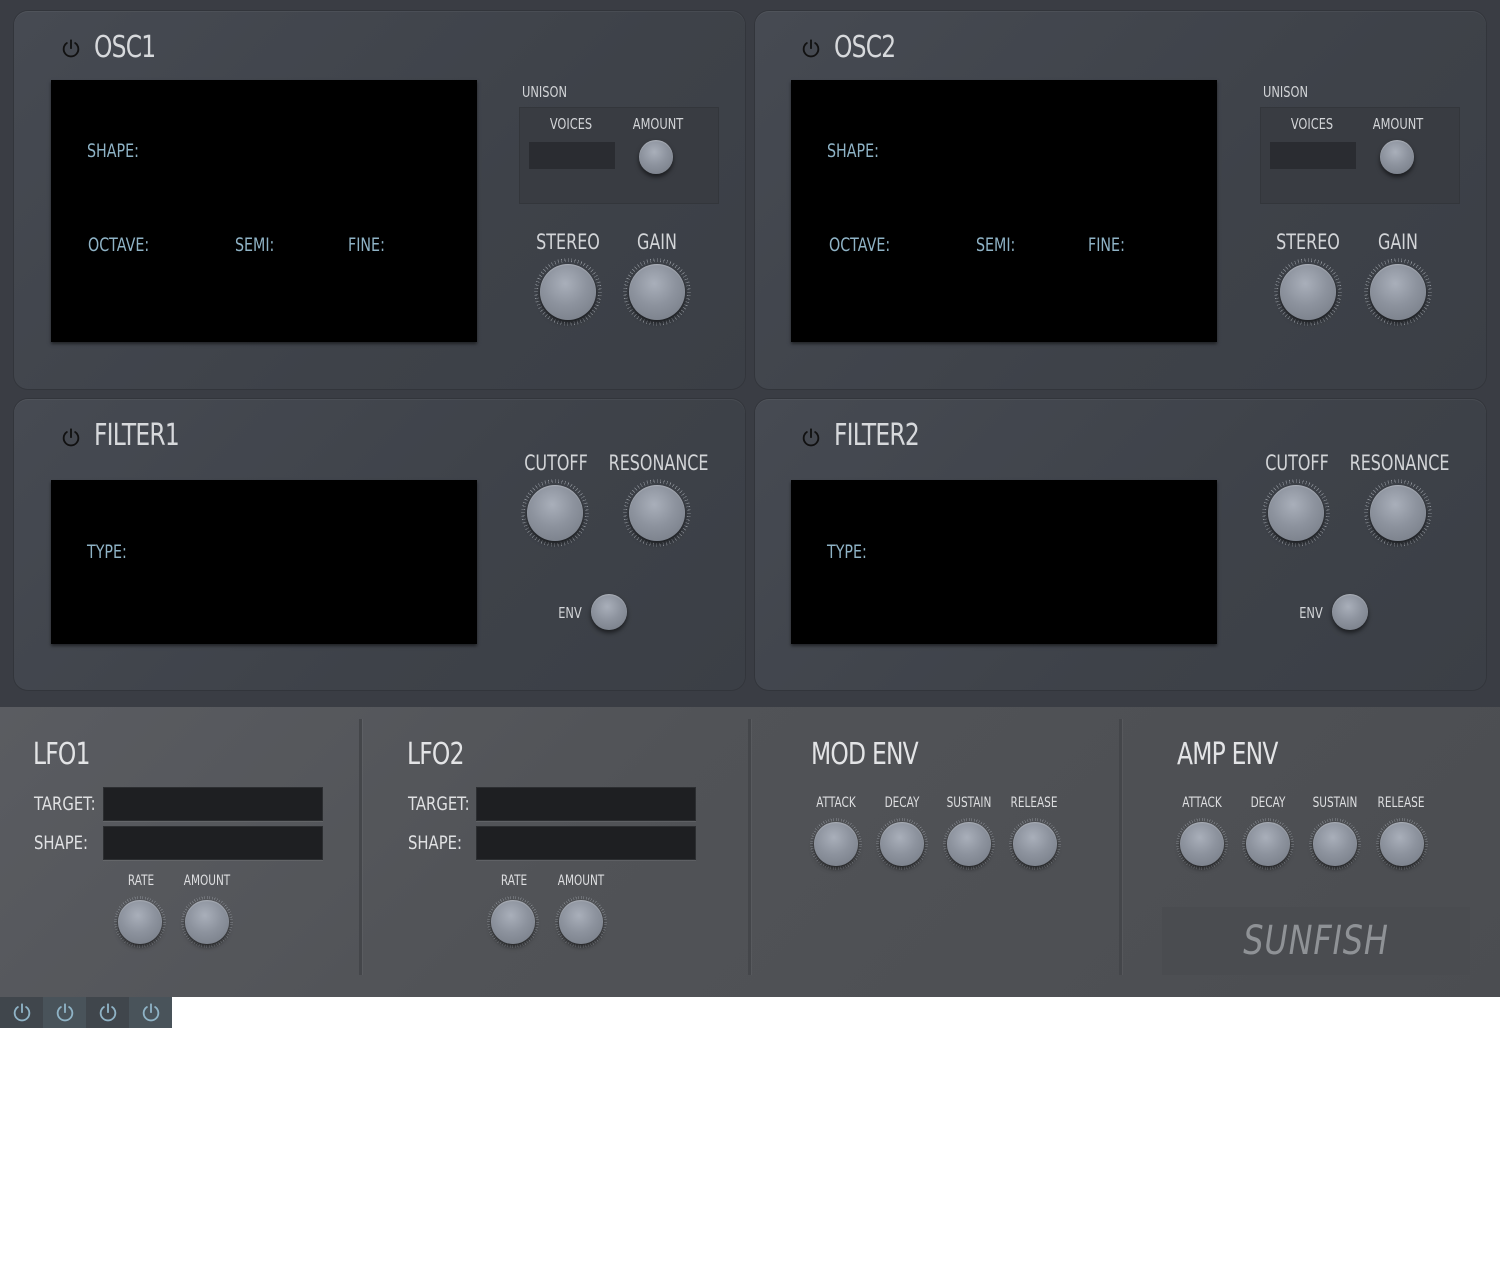  What do you see at coordinates (207, 922) in the screenshot?
I see `lfo1-amount-knob` at bounding box center [207, 922].